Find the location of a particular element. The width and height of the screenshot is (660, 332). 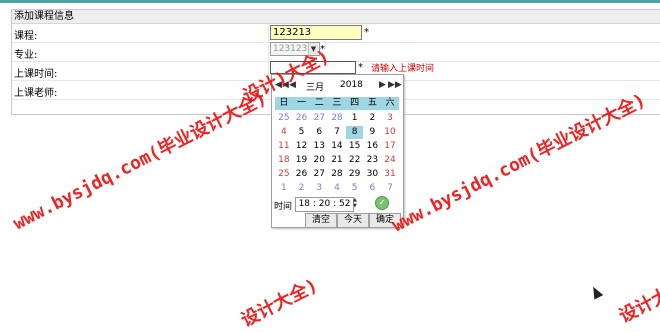

next-month-icon: ▶ is located at coordinates (382, 85).